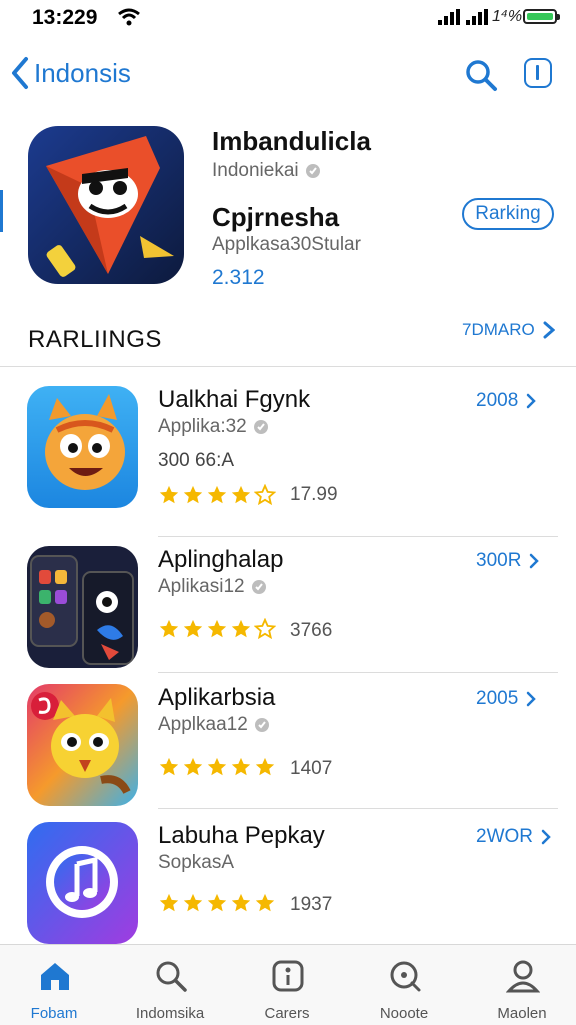 Image resolution: width=576 pixels, height=1025 pixels. Describe the element at coordinates (449, 17) in the screenshot. I see `cellular-signal-icon` at that location.